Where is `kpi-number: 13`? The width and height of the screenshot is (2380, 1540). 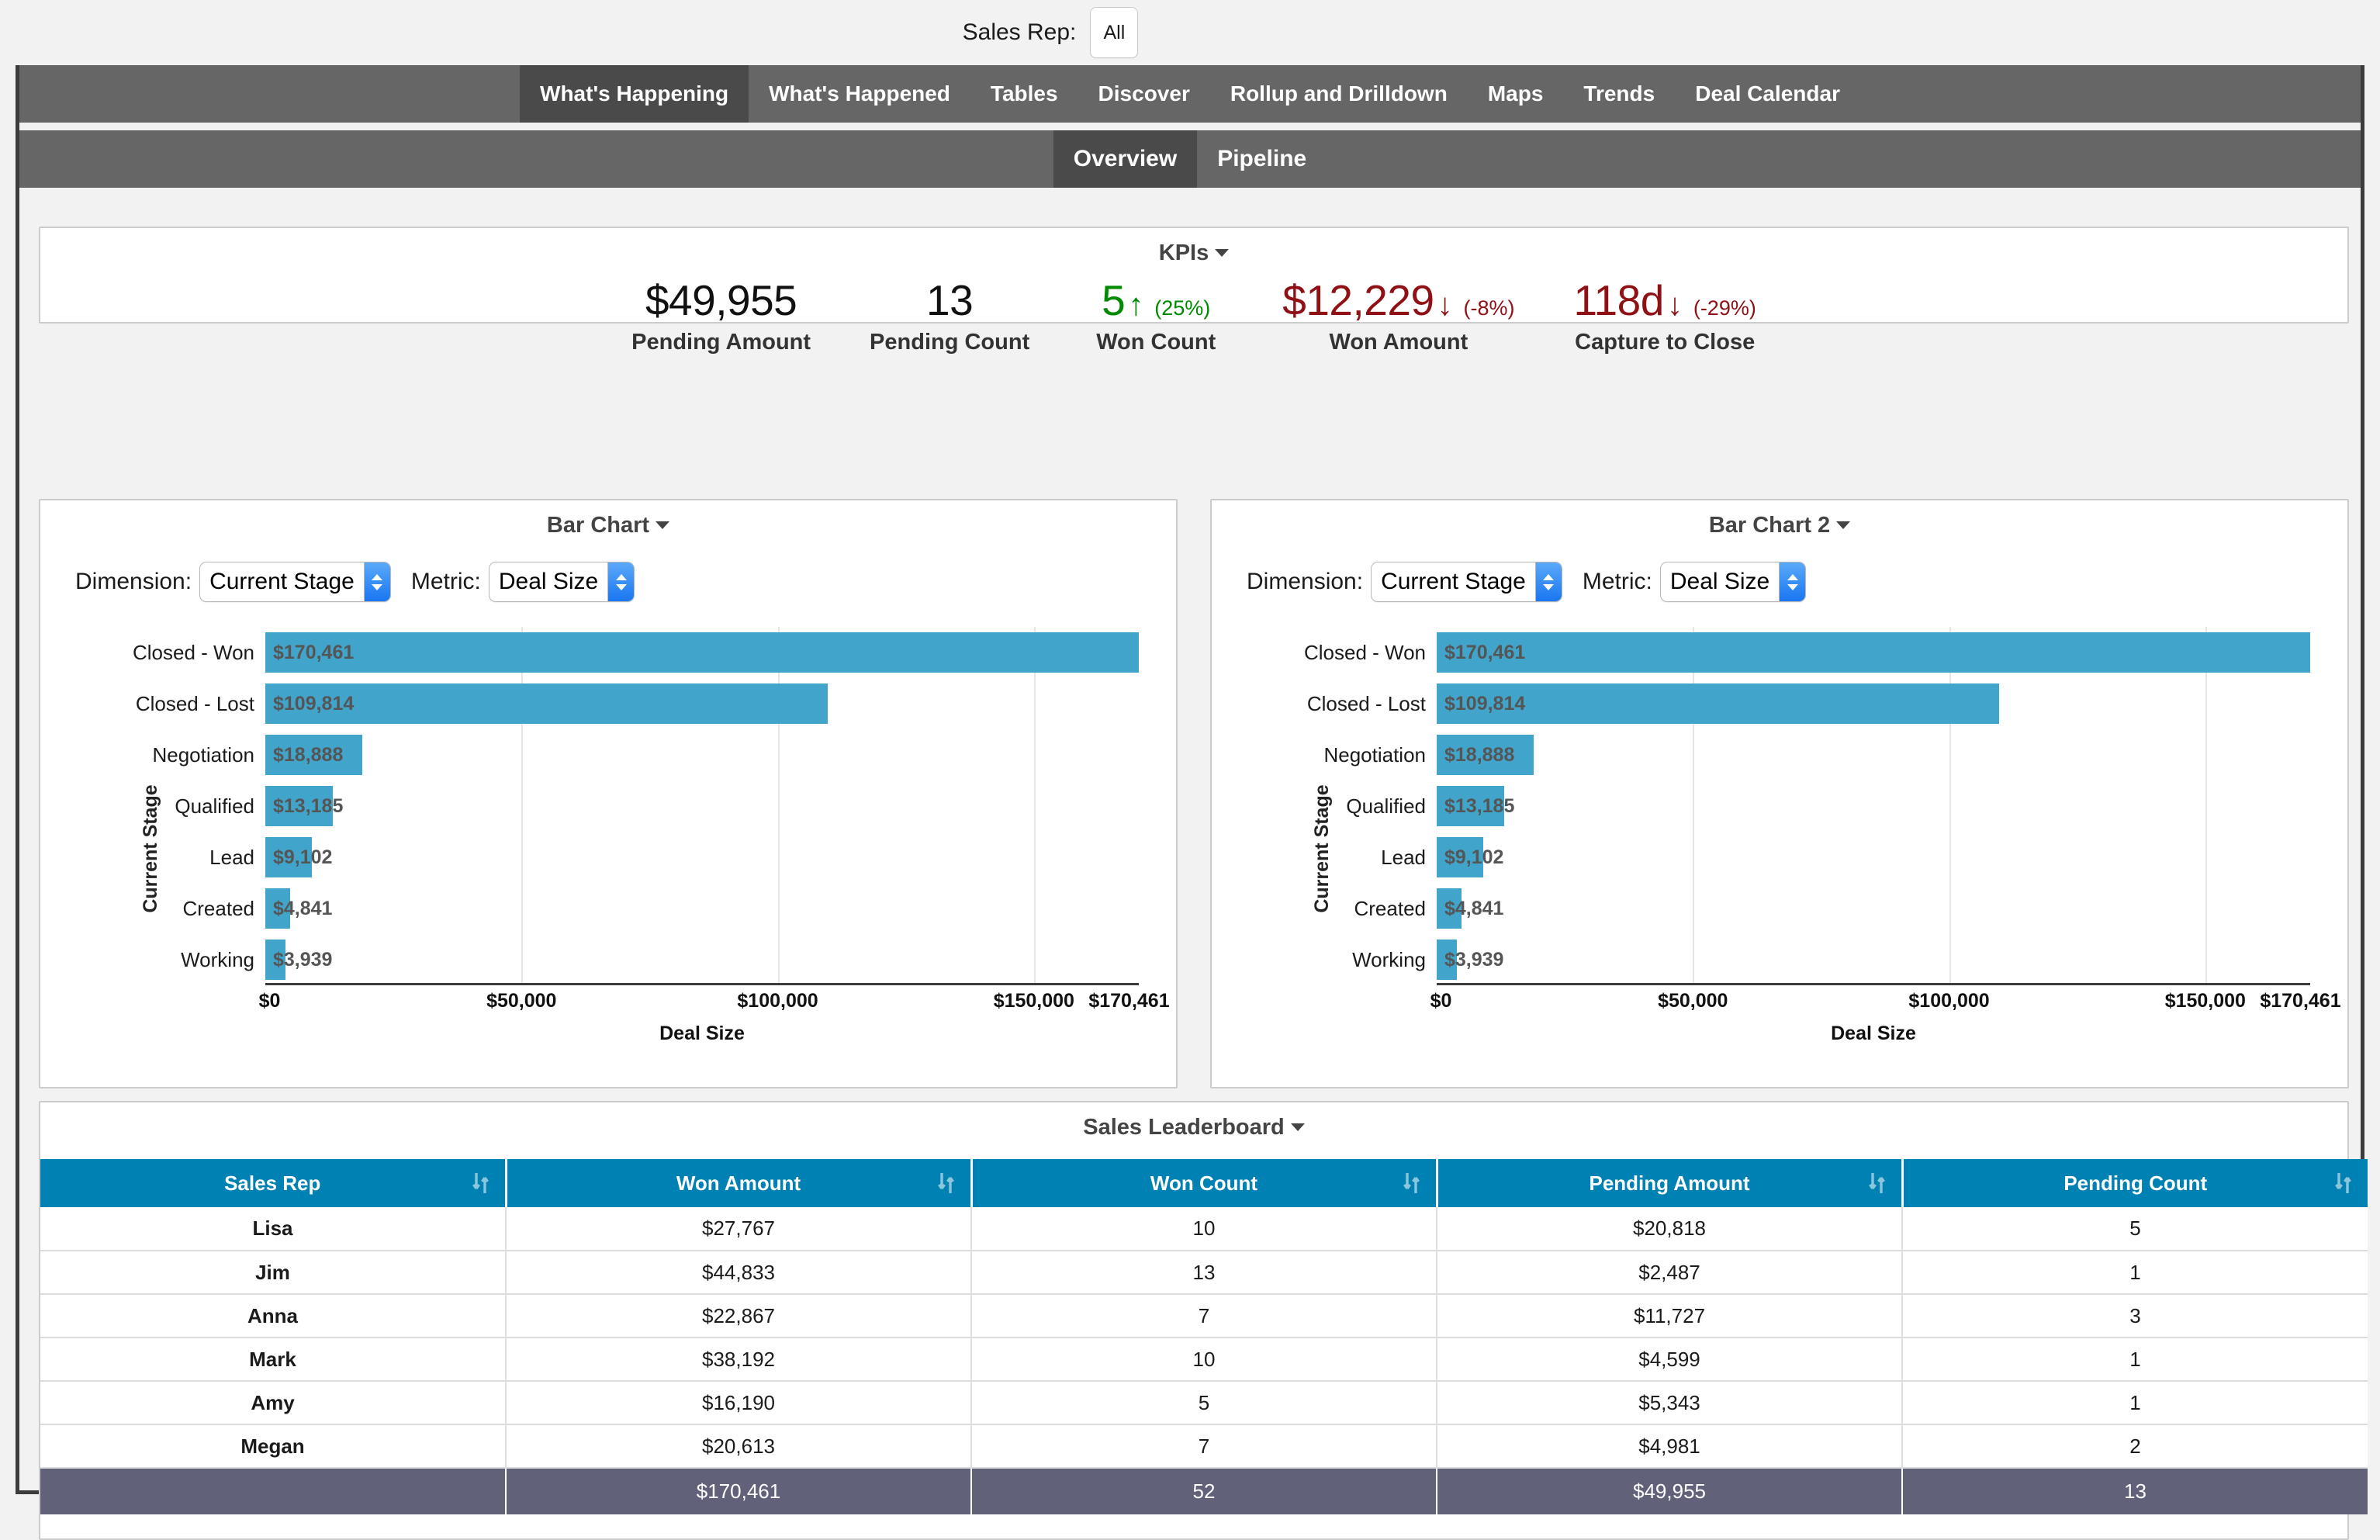
kpi-number: 13 is located at coordinates (950, 300).